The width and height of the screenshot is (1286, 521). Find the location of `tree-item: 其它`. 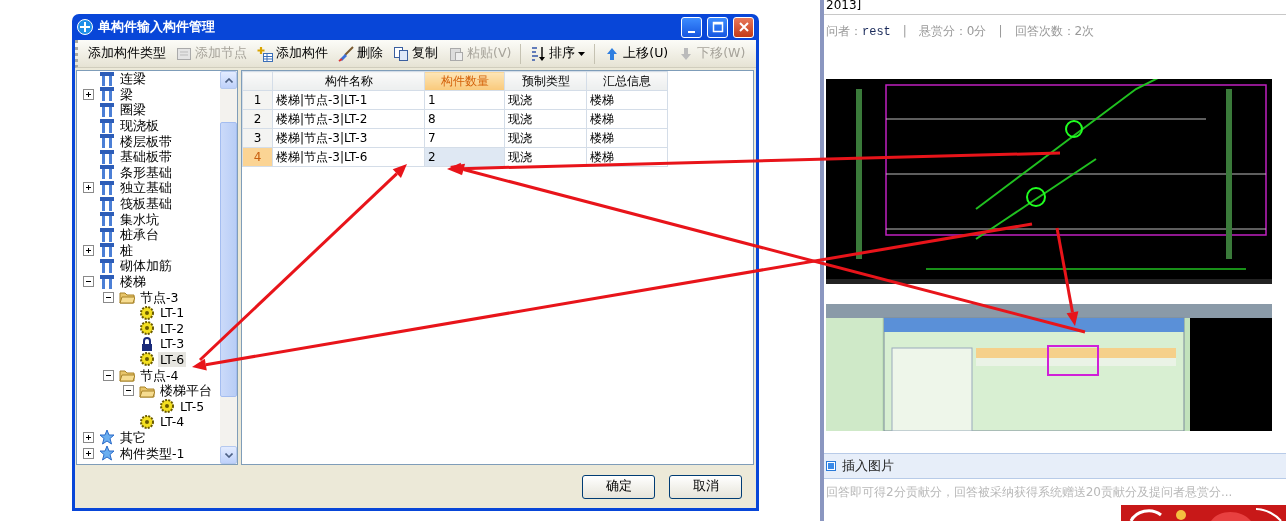

tree-item: 其它 is located at coordinates (133, 437).